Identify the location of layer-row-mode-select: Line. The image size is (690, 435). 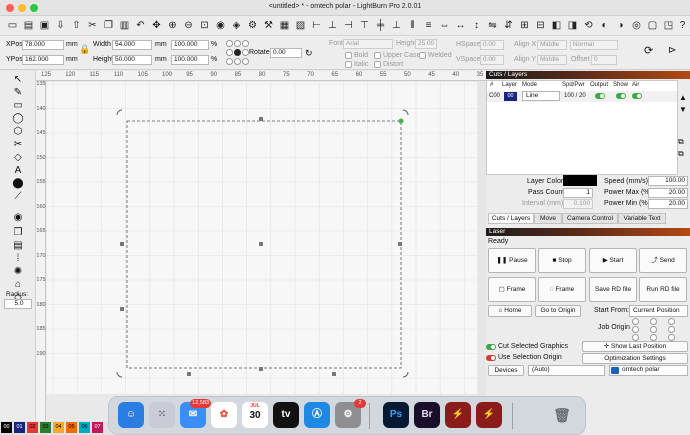
(541, 96).